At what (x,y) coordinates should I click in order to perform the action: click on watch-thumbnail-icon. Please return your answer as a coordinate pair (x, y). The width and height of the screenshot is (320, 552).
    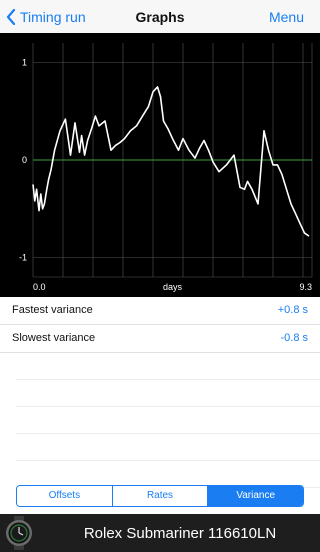
    Looking at the image, I should click on (19, 533).